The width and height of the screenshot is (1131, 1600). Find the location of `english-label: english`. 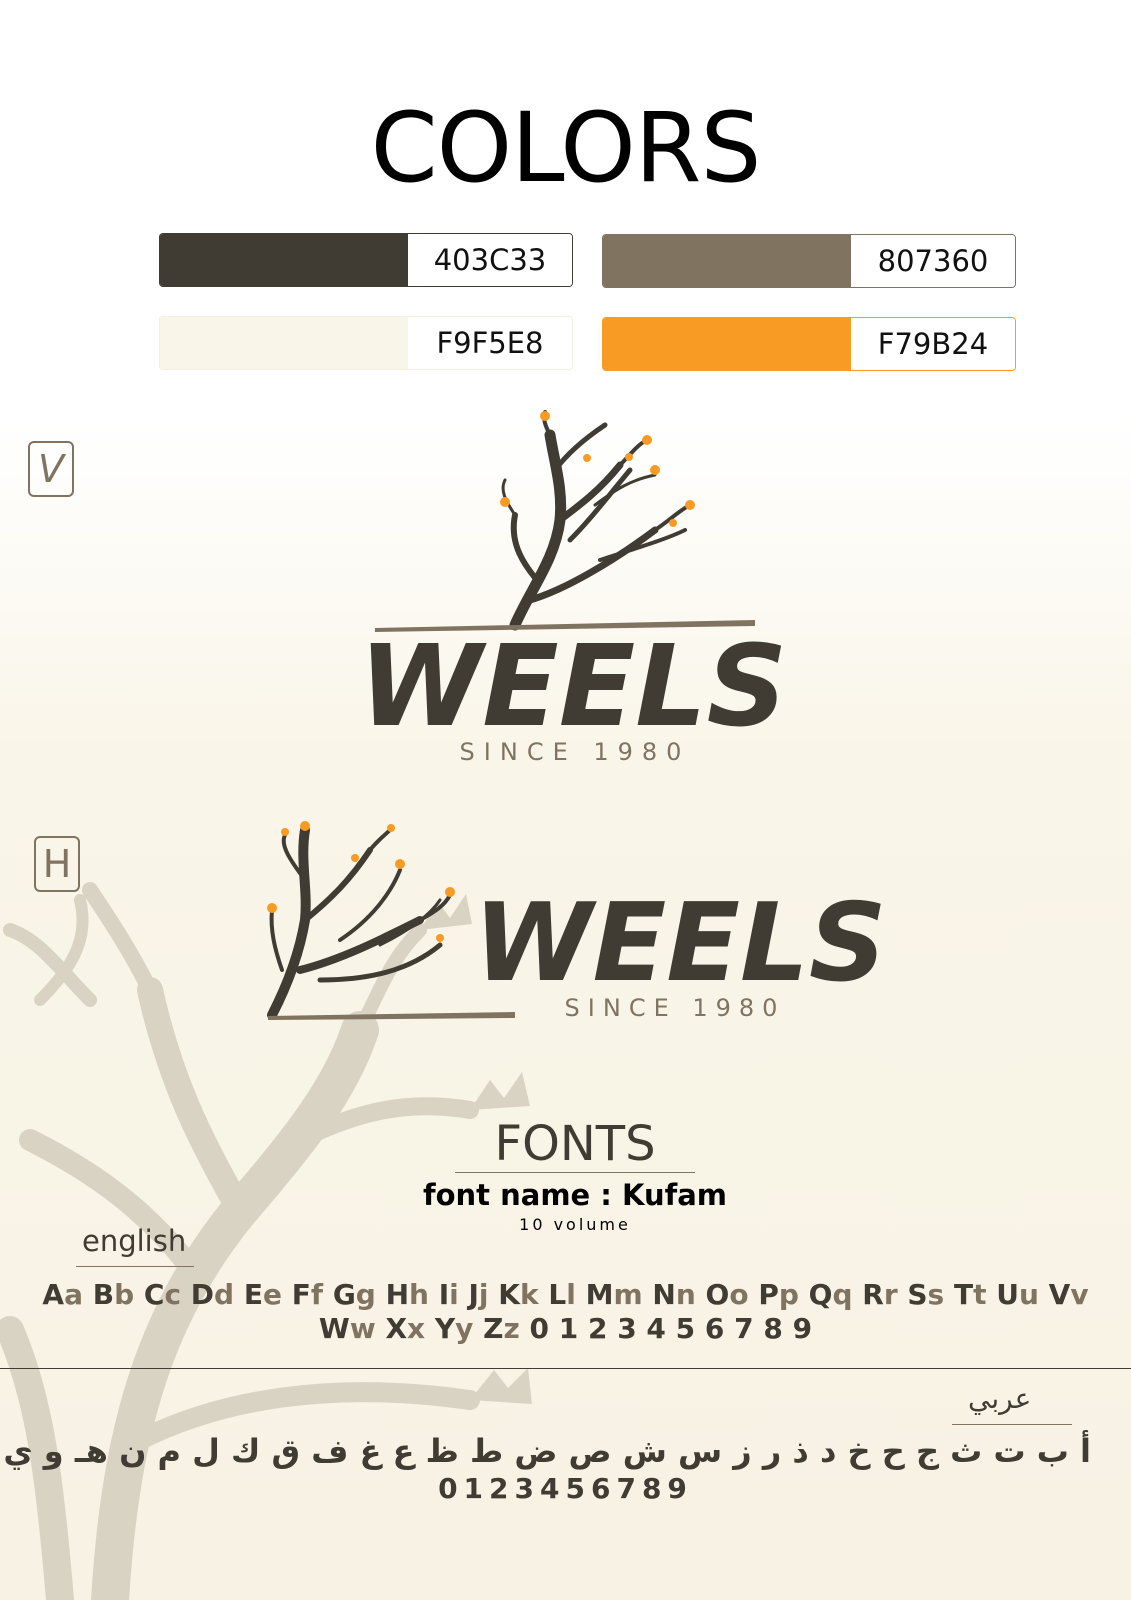

english-label: english is located at coordinates (134, 1241).